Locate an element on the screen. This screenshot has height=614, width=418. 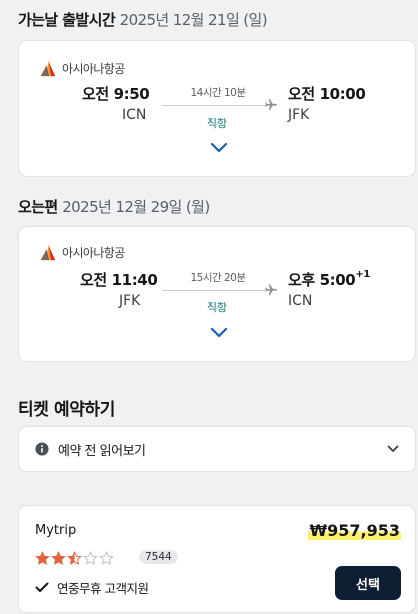
outbound-duration: 14시간 10분 is located at coordinates (218, 93).